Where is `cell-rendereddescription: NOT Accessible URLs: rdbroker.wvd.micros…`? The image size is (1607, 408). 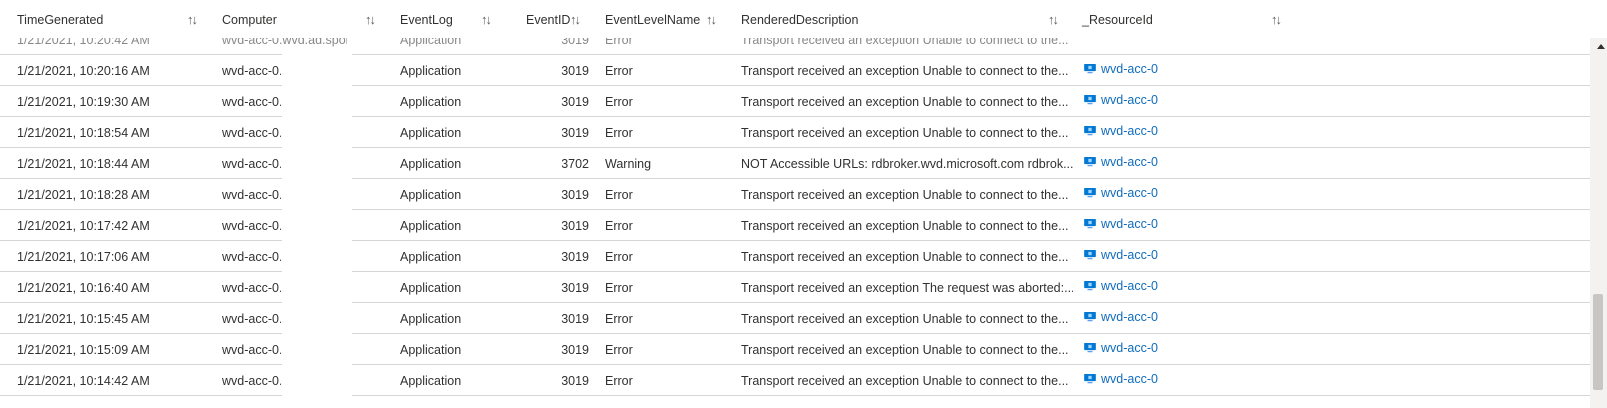 cell-rendereddescription: NOT Accessible URLs: rdbroker.wvd.micros… is located at coordinates (907, 164).